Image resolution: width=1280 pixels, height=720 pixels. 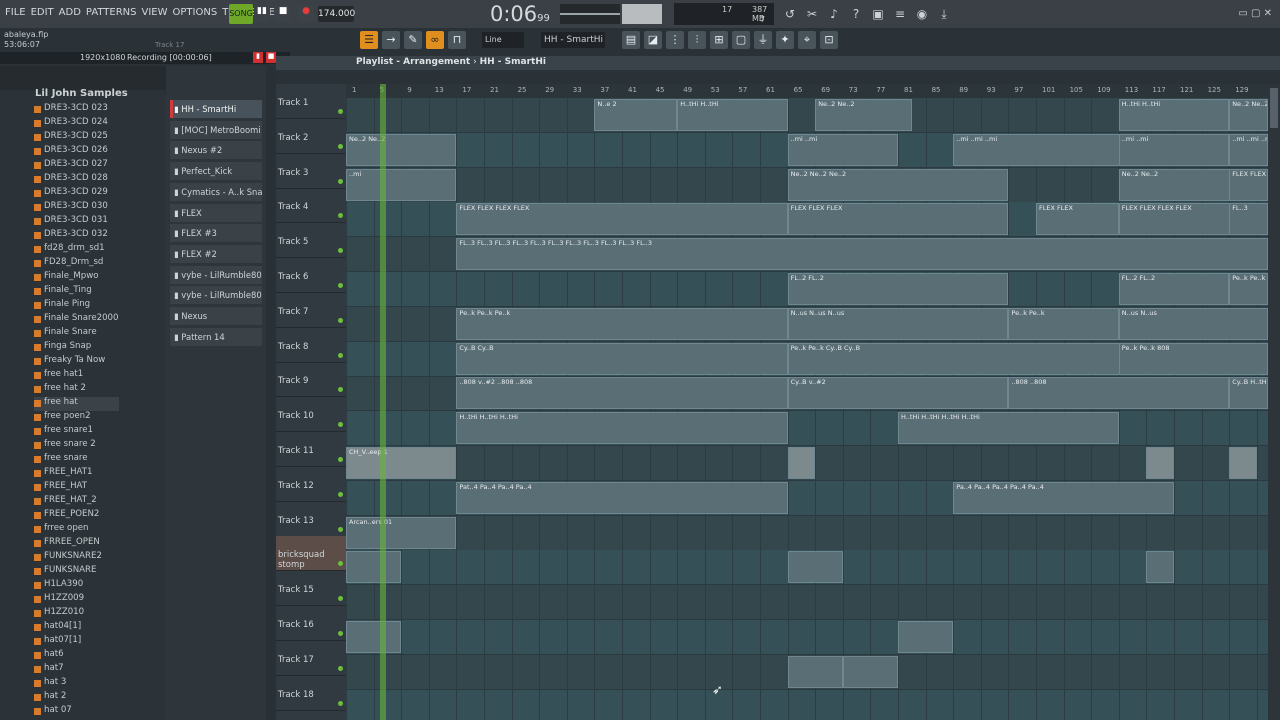 I want to click on sliders-icon: ⊞, so click(x=719, y=40).